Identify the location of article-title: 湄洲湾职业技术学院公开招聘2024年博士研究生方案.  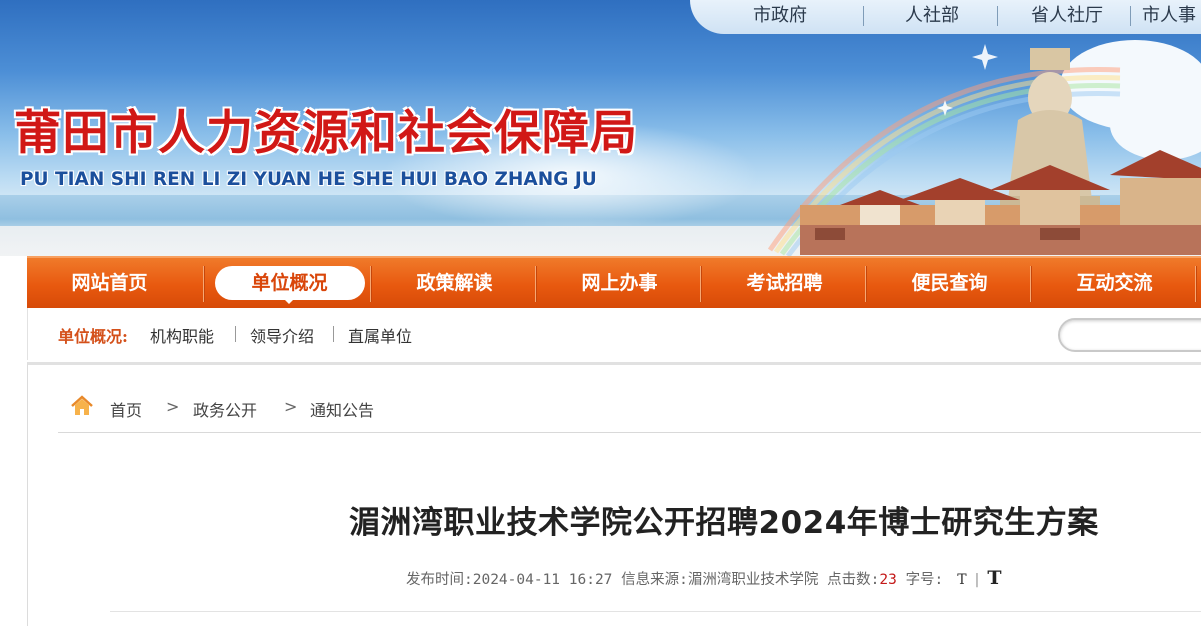
(724, 523).